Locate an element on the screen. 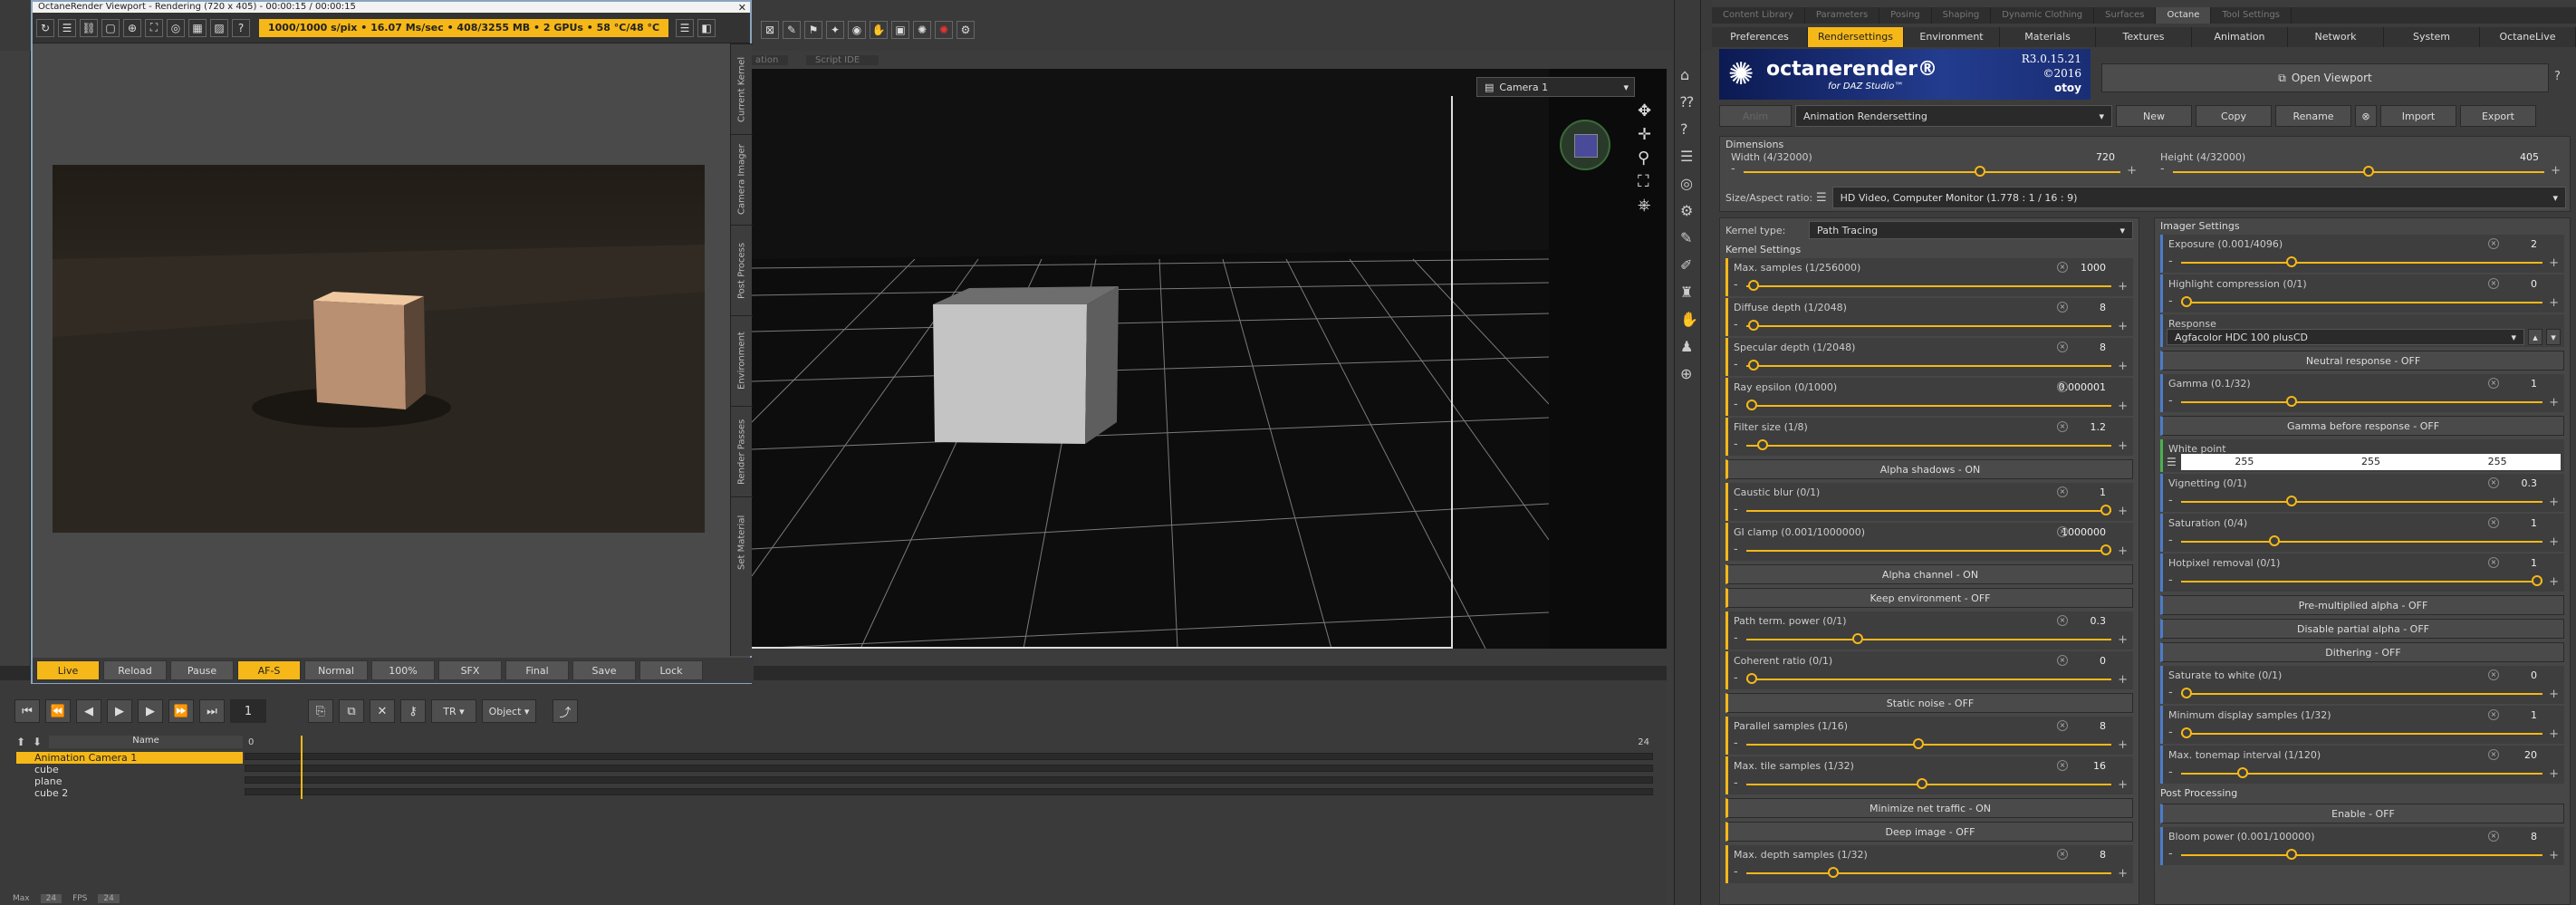  height-value: 405 is located at coordinates (2529, 157).